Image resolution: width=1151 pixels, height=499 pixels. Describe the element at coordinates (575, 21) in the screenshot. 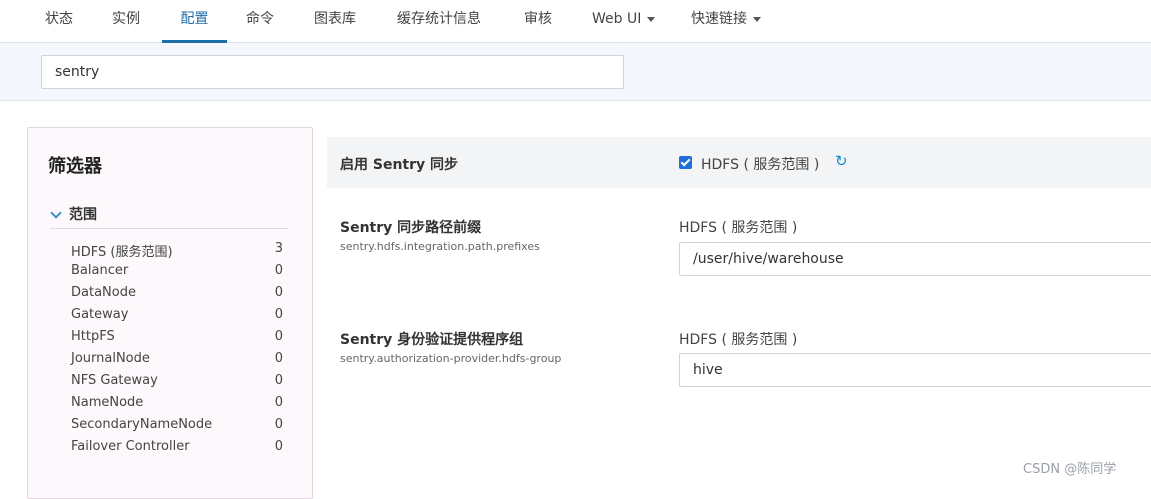

I see `top-nav: 状态 实例 配置 命令 图表库 缓存统计信息 审核 Web UI 快速链接` at that location.